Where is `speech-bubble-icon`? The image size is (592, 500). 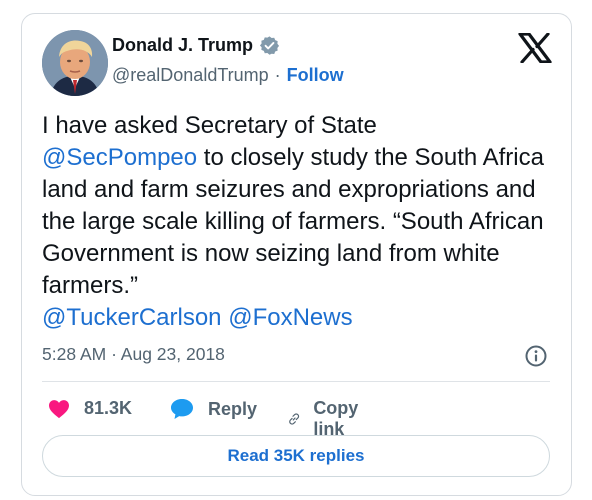 speech-bubble-icon is located at coordinates (182, 409).